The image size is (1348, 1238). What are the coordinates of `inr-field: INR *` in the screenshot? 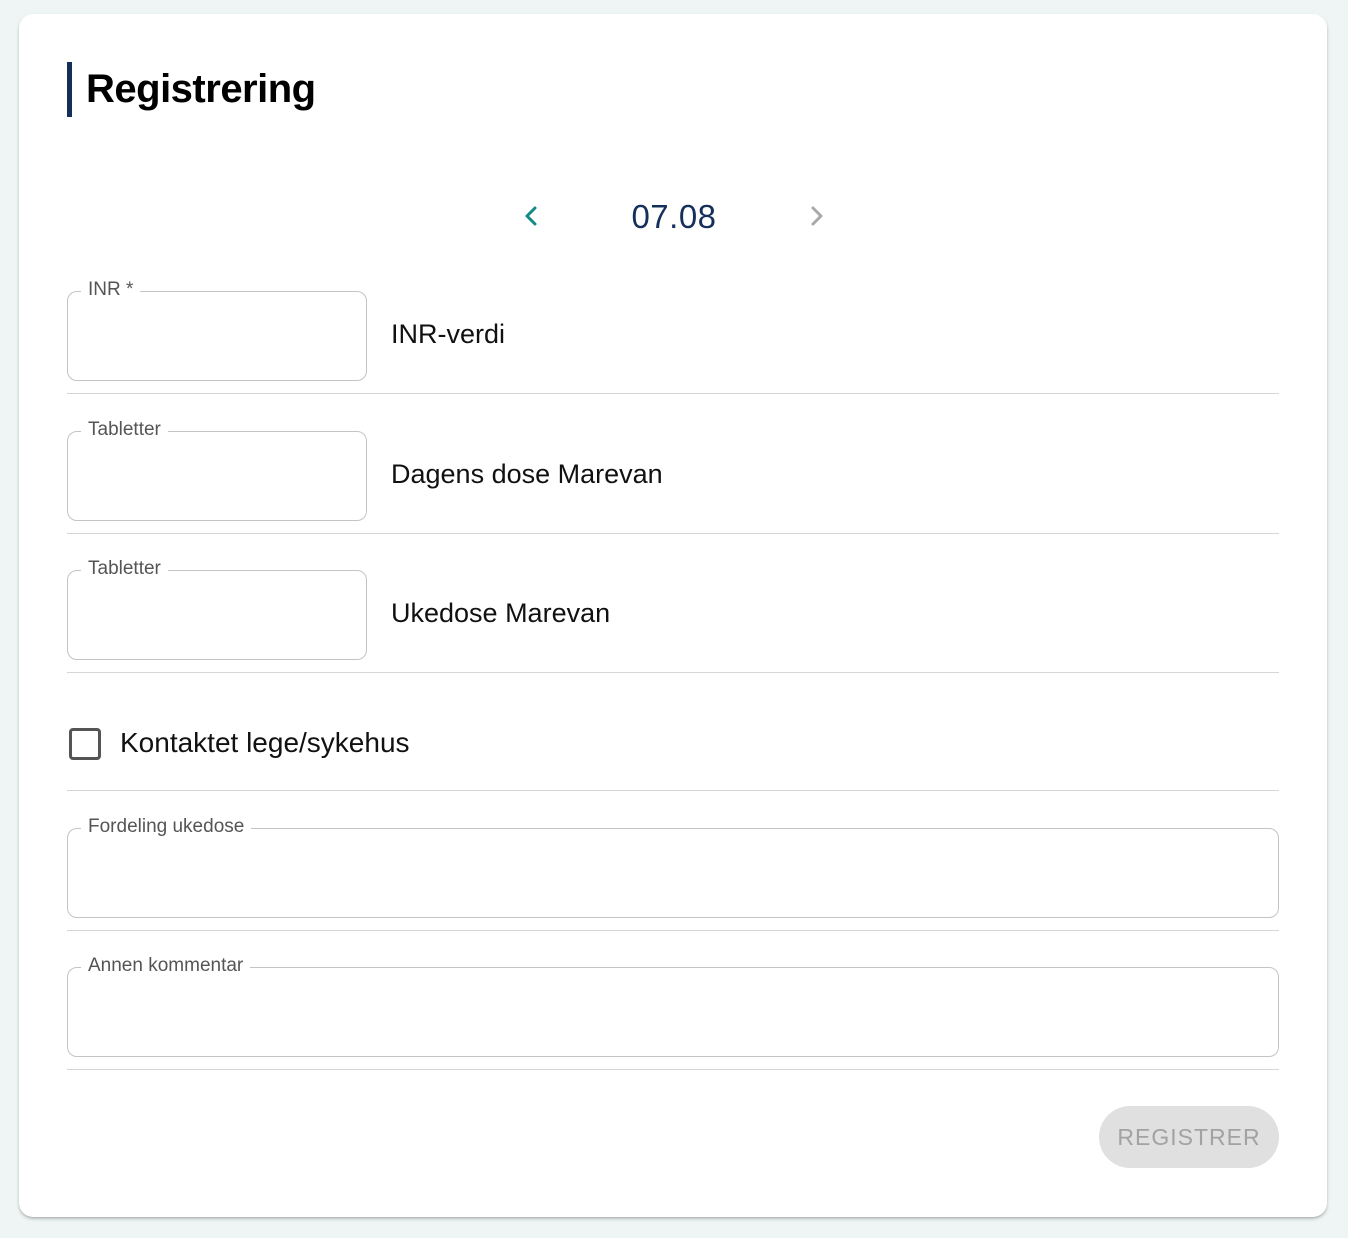 It's located at (217, 329).